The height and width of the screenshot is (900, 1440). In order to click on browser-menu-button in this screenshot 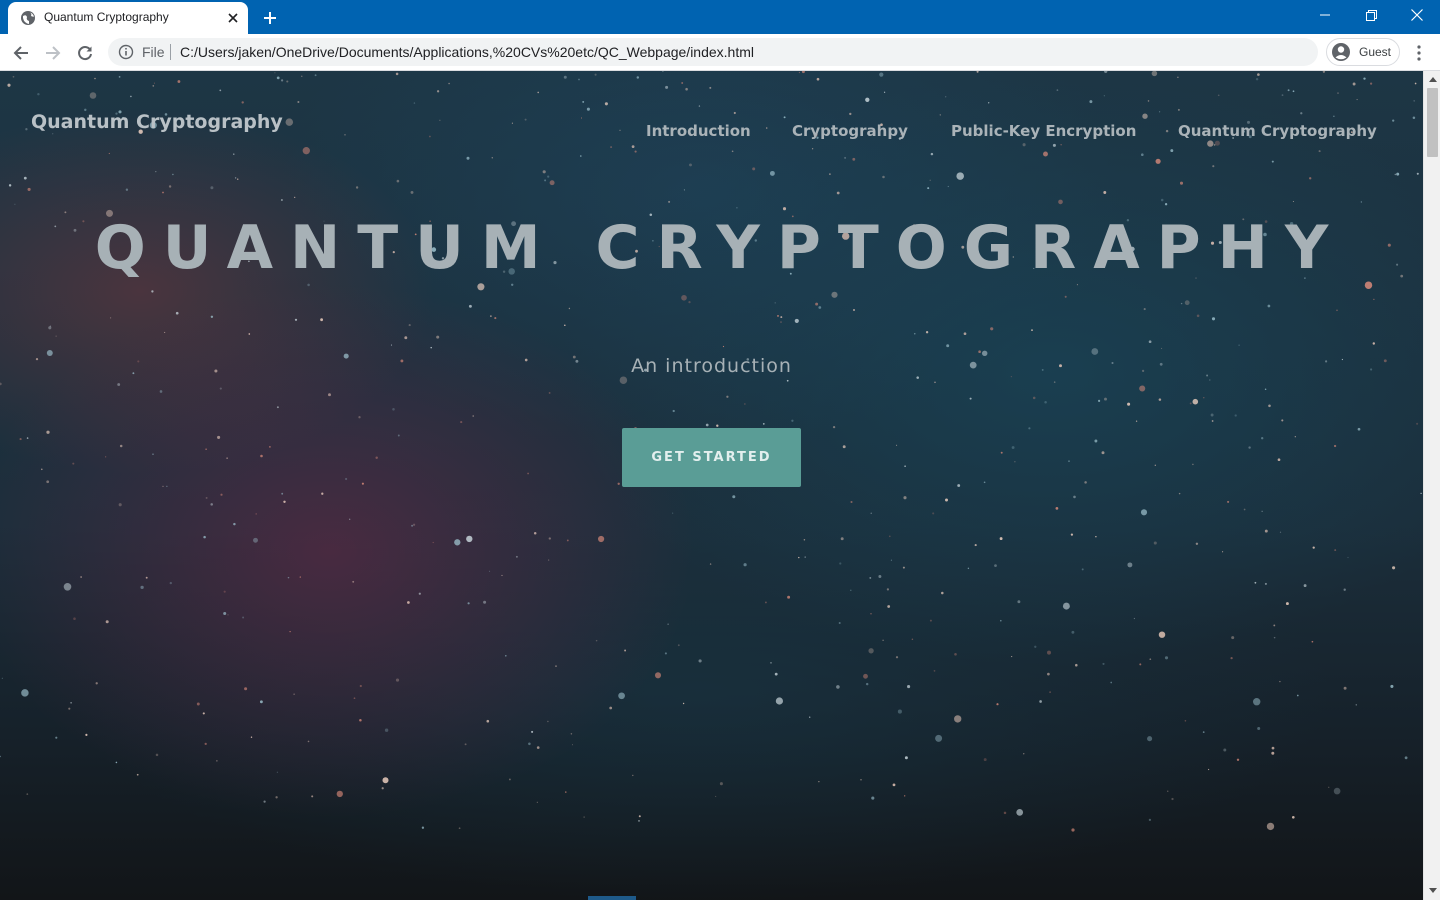, I will do `click(1419, 53)`.